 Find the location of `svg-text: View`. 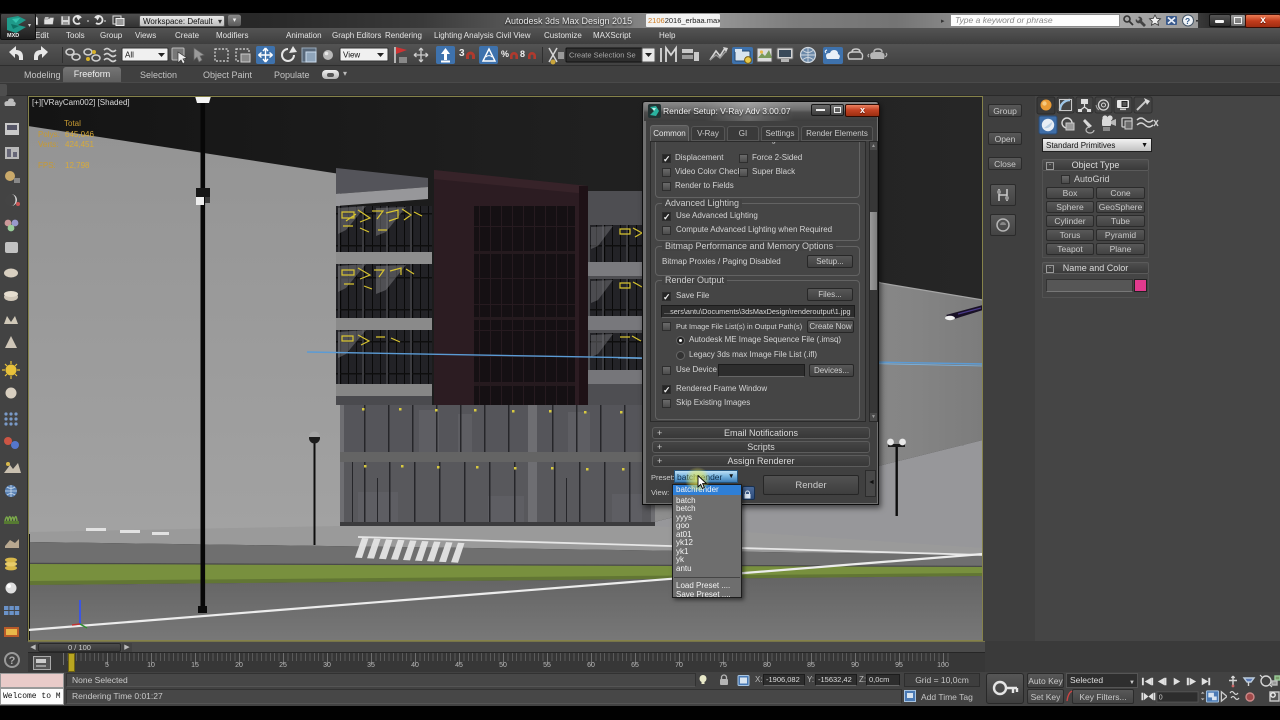

svg-text: View is located at coordinates (351, 55).